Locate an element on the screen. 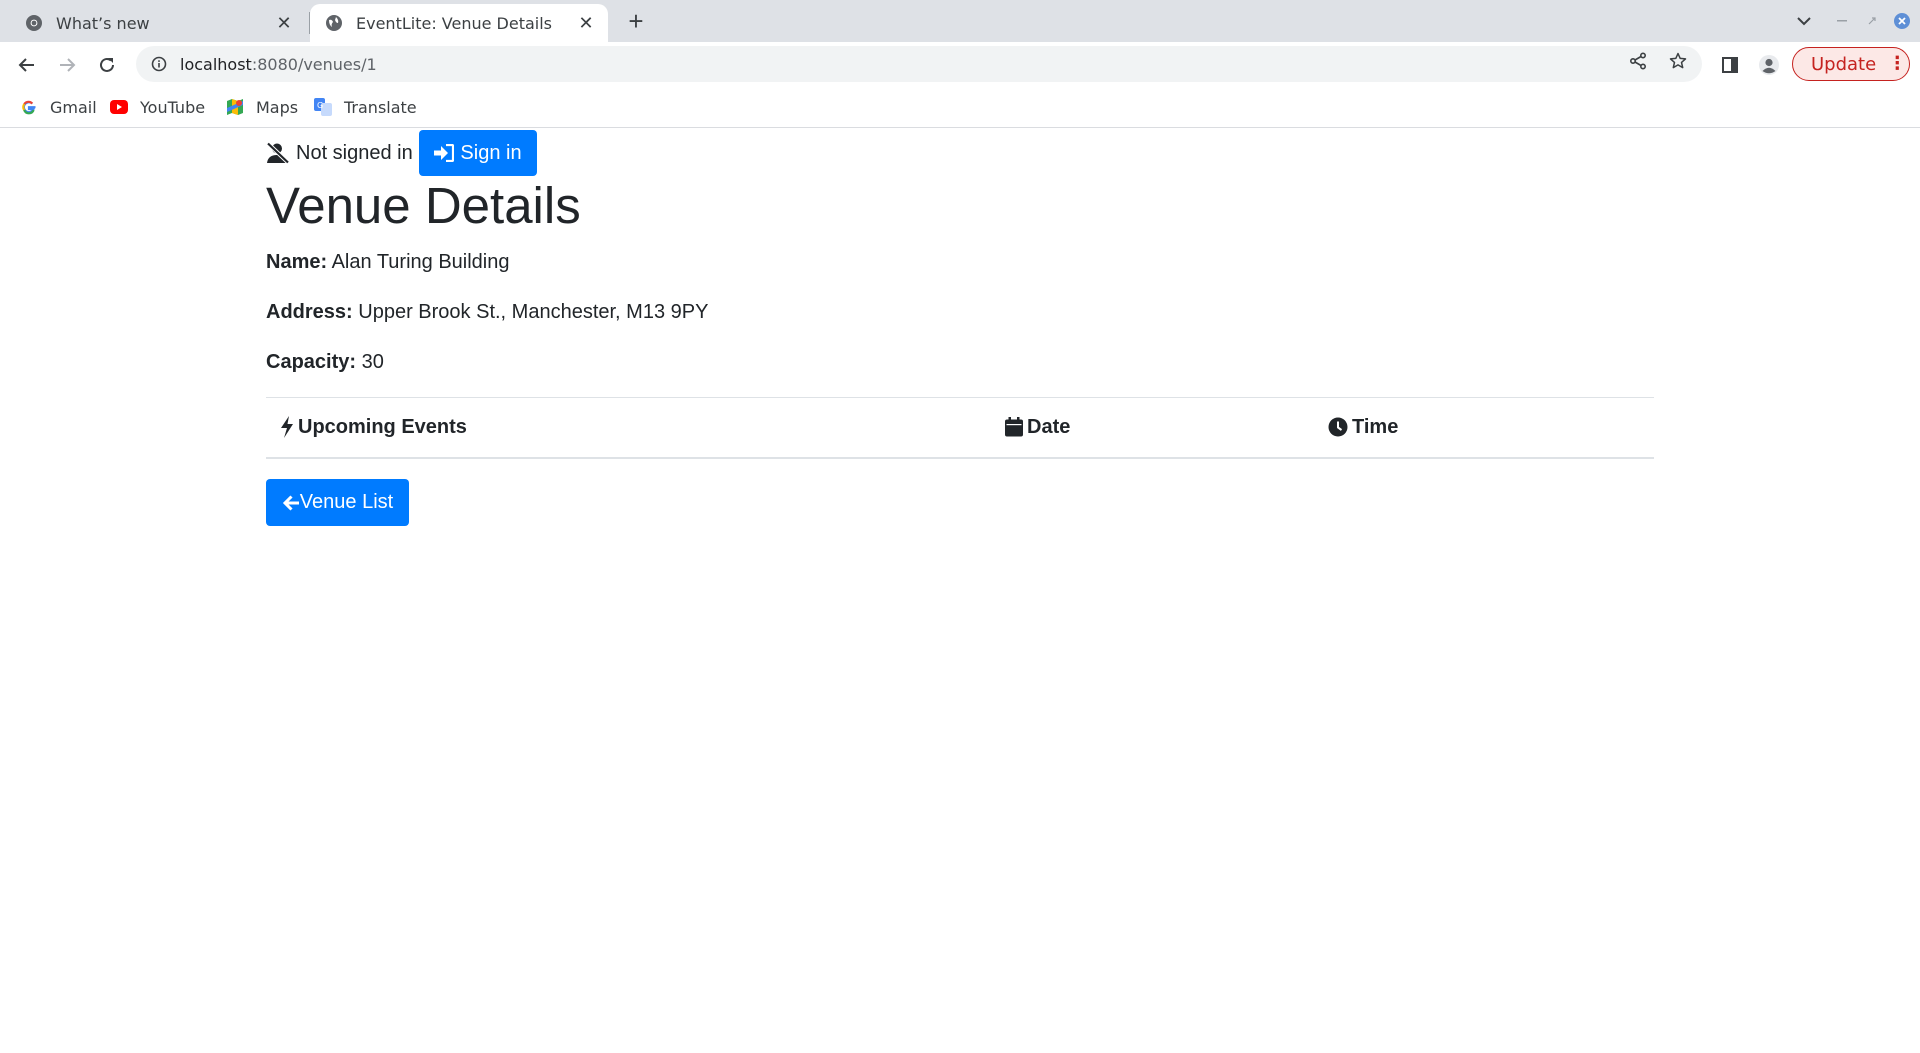 The image size is (1920, 1053). clock-icon is located at coordinates (1338, 427).